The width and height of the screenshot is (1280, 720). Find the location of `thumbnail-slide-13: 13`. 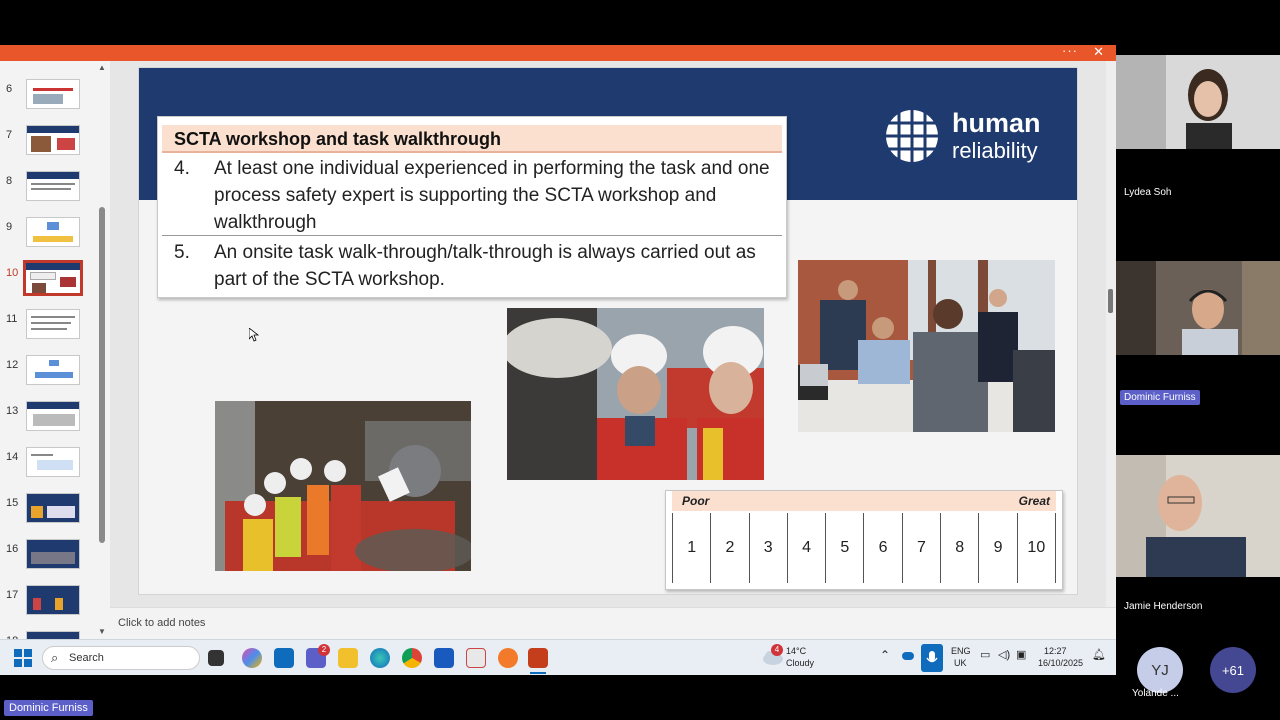

thumbnail-slide-13: 13 is located at coordinates (48, 419).